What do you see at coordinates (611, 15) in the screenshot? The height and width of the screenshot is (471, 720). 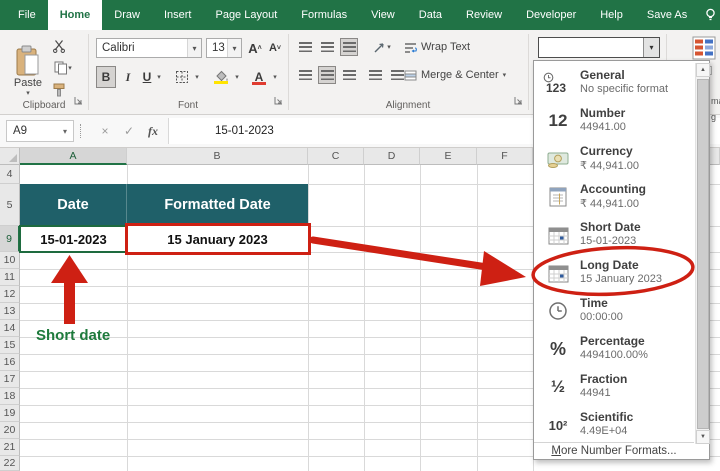 I see `tab-help: Help` at bounding box center [611, 15].